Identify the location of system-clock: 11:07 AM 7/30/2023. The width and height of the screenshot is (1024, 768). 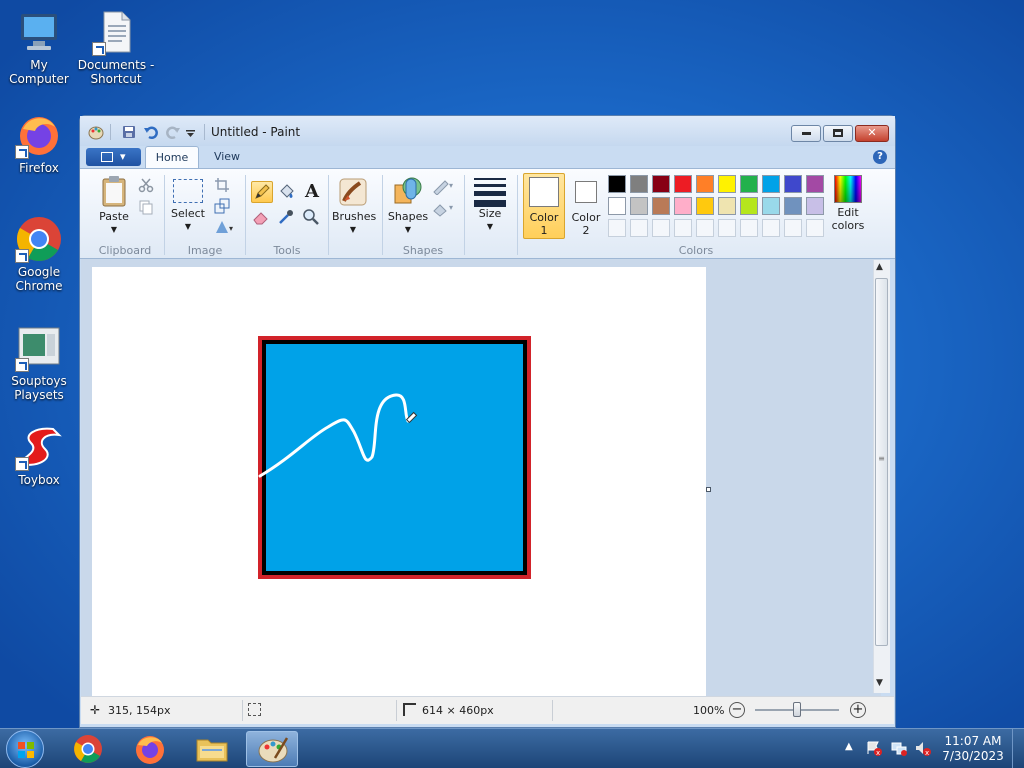
(973, 749).